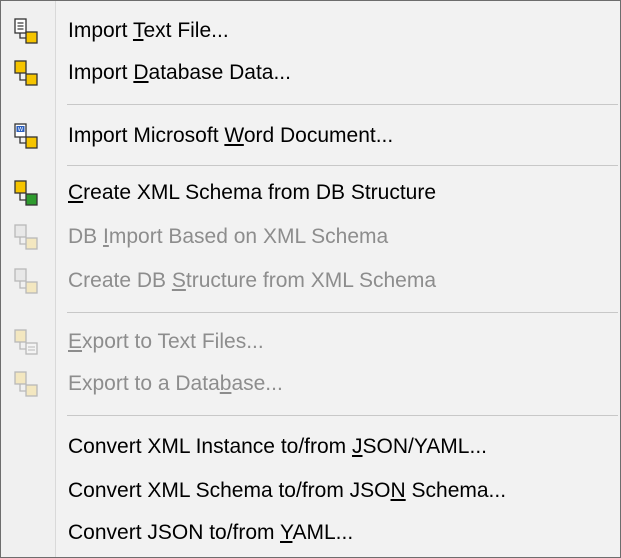 The height and width of the screenshot is (558, 621). Describe the element at coordinates (26, 342) in the screenshot. I see `export-text-files-icon` at that location.